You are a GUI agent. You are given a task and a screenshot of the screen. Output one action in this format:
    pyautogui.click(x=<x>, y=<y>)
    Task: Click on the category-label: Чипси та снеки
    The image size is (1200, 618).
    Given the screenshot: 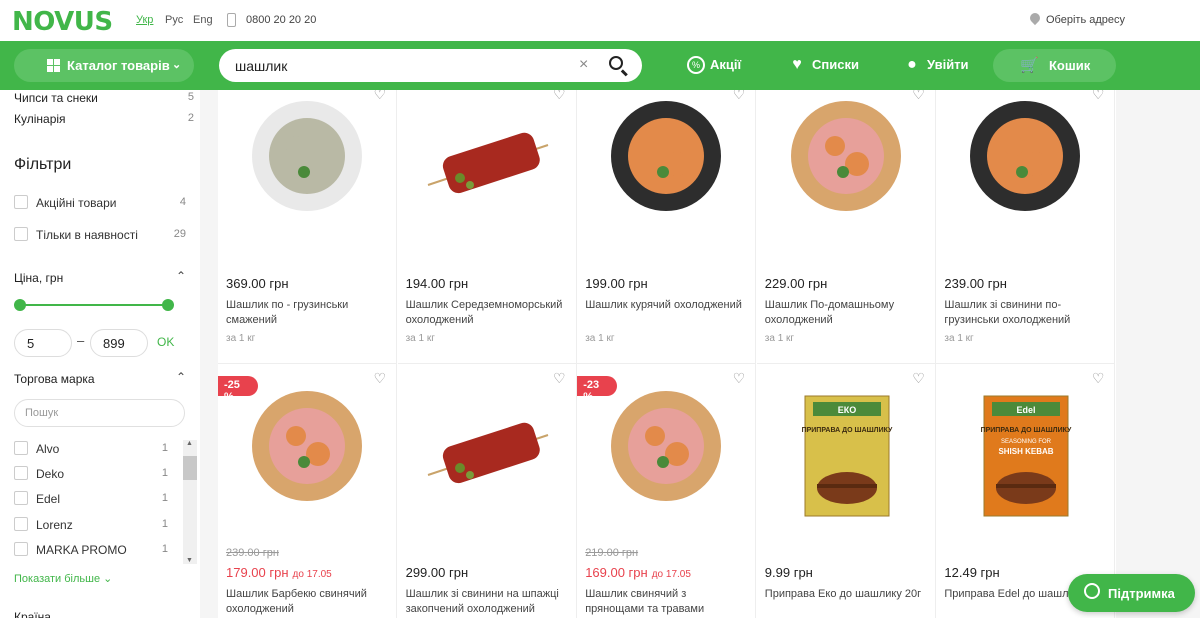 What is the action you would take?
    pyautogui.click(x=56, y=98)
    